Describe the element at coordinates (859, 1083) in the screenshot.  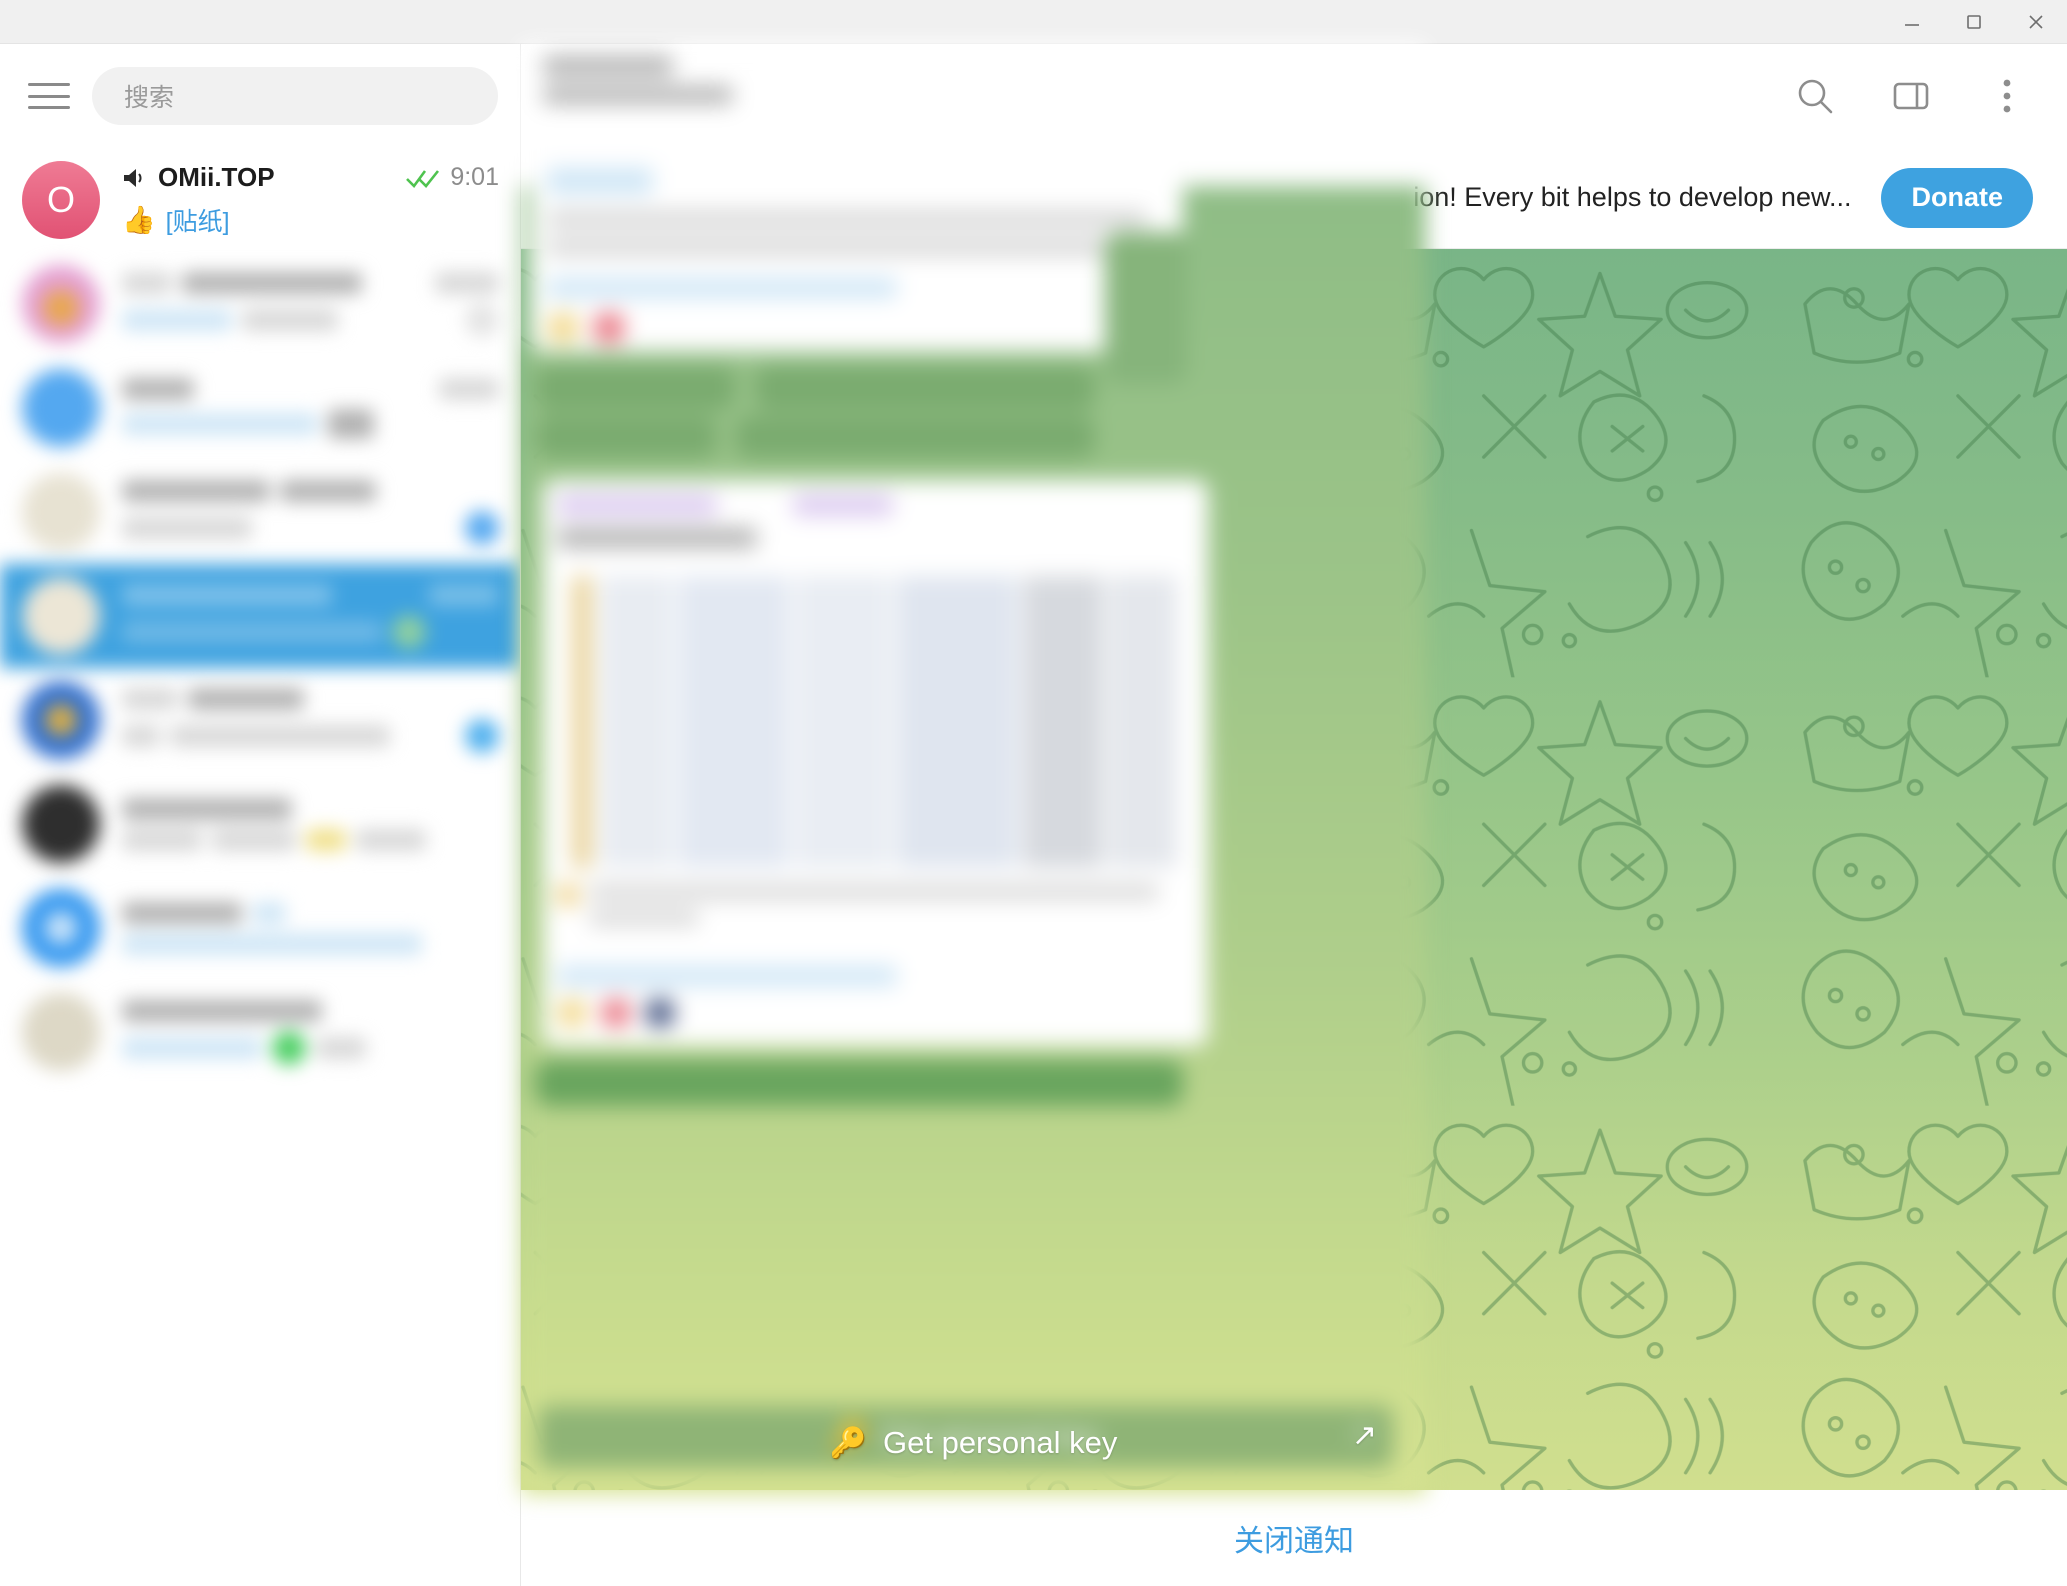
I see `overlay-bottom-bar` at that location.